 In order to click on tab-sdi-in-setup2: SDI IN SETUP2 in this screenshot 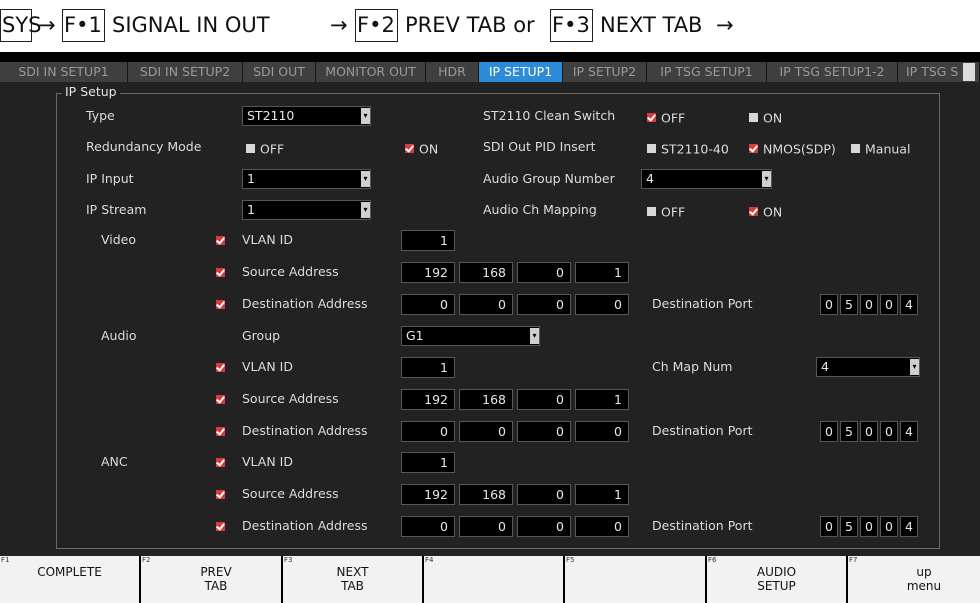, I will do `click(185, 72)`.